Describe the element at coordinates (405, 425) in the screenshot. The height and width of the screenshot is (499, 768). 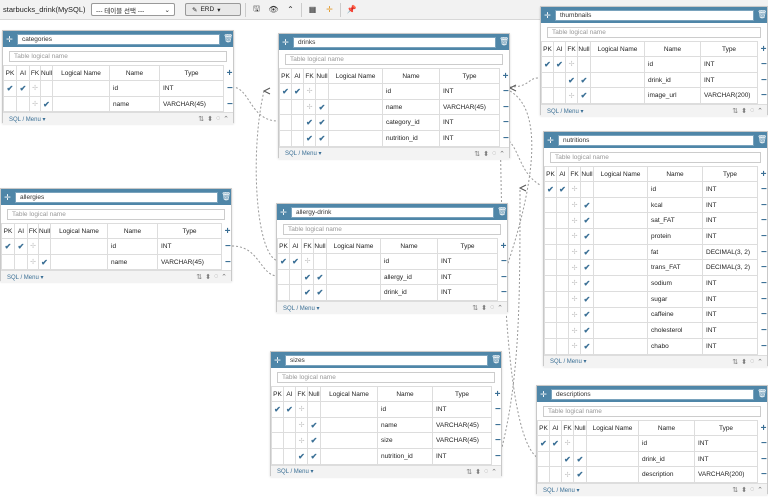
I see `column-name: name` at that location.